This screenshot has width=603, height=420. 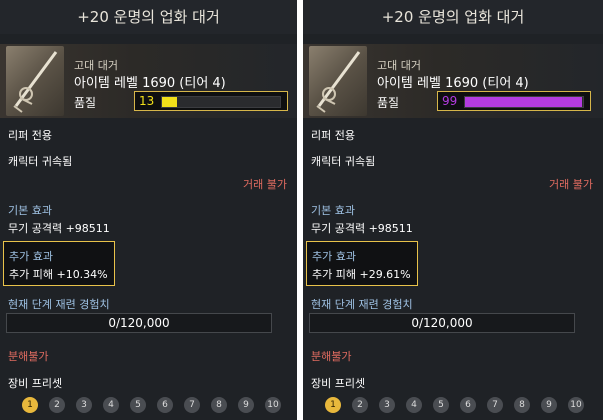 I want to click on quality-bar: 13, so click(x=211, y=101).